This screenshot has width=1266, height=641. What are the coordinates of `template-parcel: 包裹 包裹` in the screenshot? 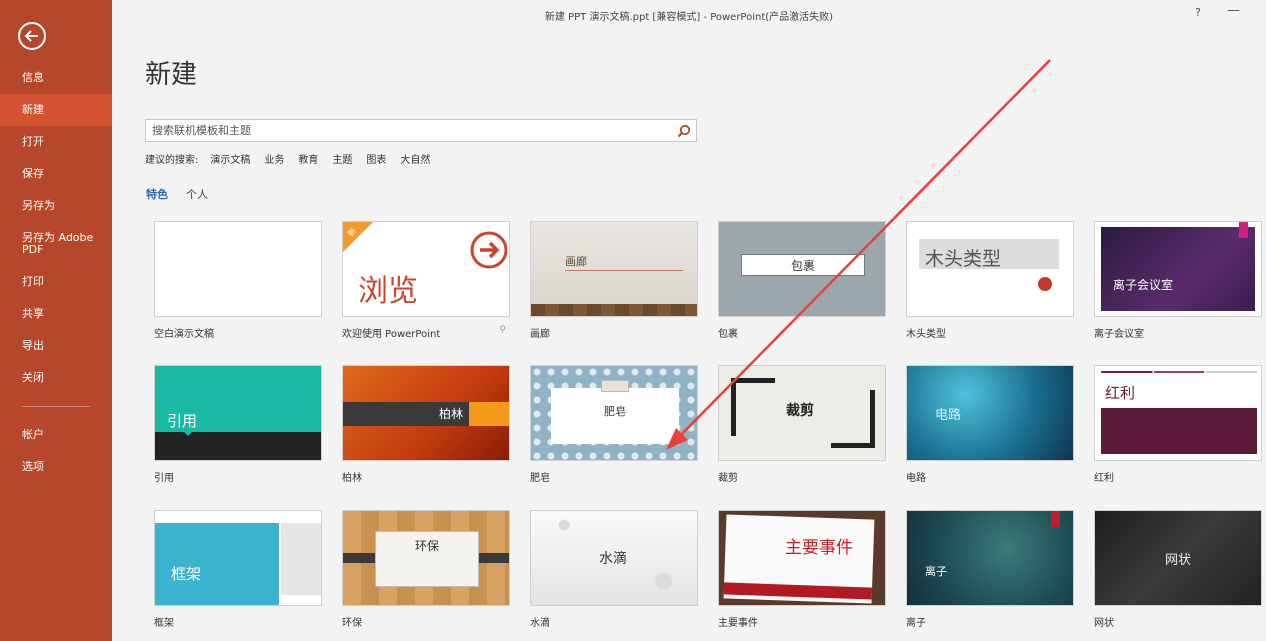 It's located at (802, 280).